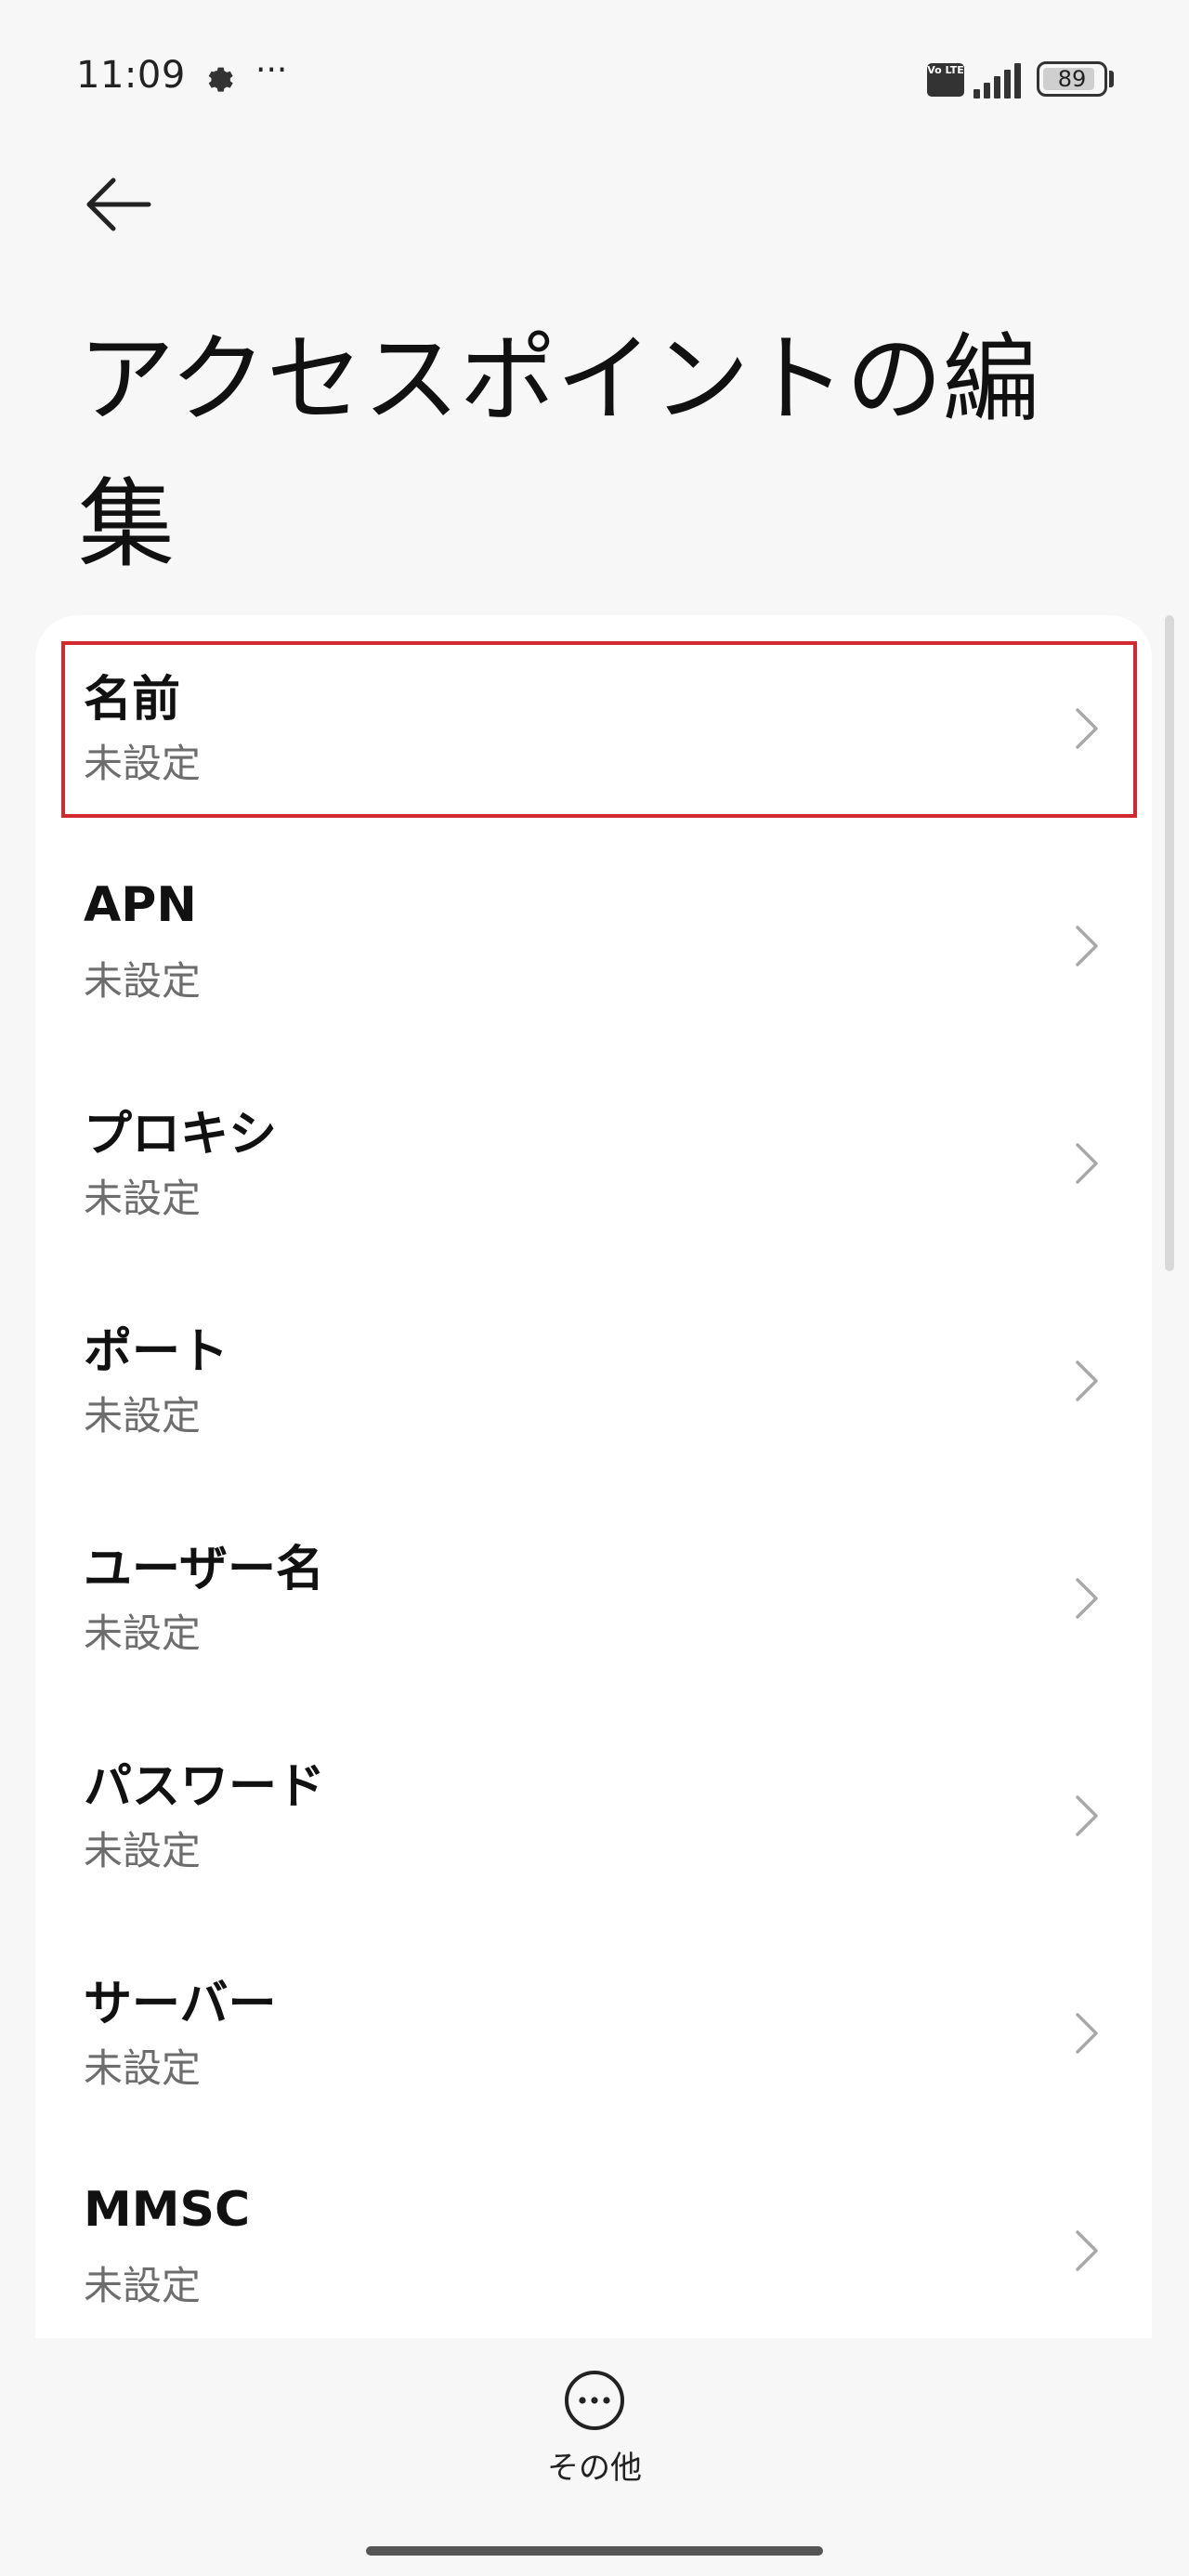 The image size is (1189, 2576). What do you see at coordinates (132, 700) in the screenshot?
I see `list-item-title: 名前` at bounding box center [132, 700].